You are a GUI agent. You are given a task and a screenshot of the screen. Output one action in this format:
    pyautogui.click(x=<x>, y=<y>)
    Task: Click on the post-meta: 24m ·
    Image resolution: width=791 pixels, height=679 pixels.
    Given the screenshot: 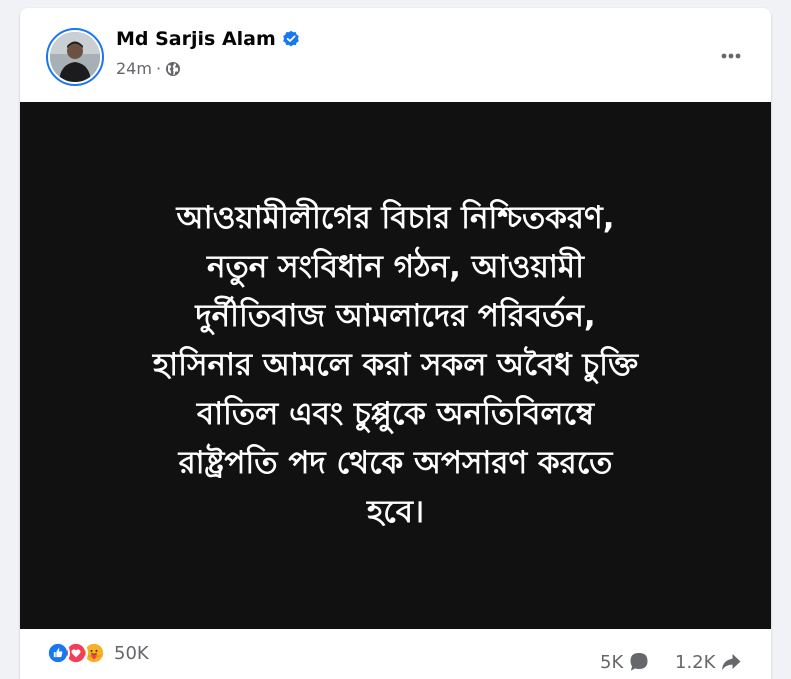 What is the action you would take?
    pyautogui.click(x=148, y=68)
    